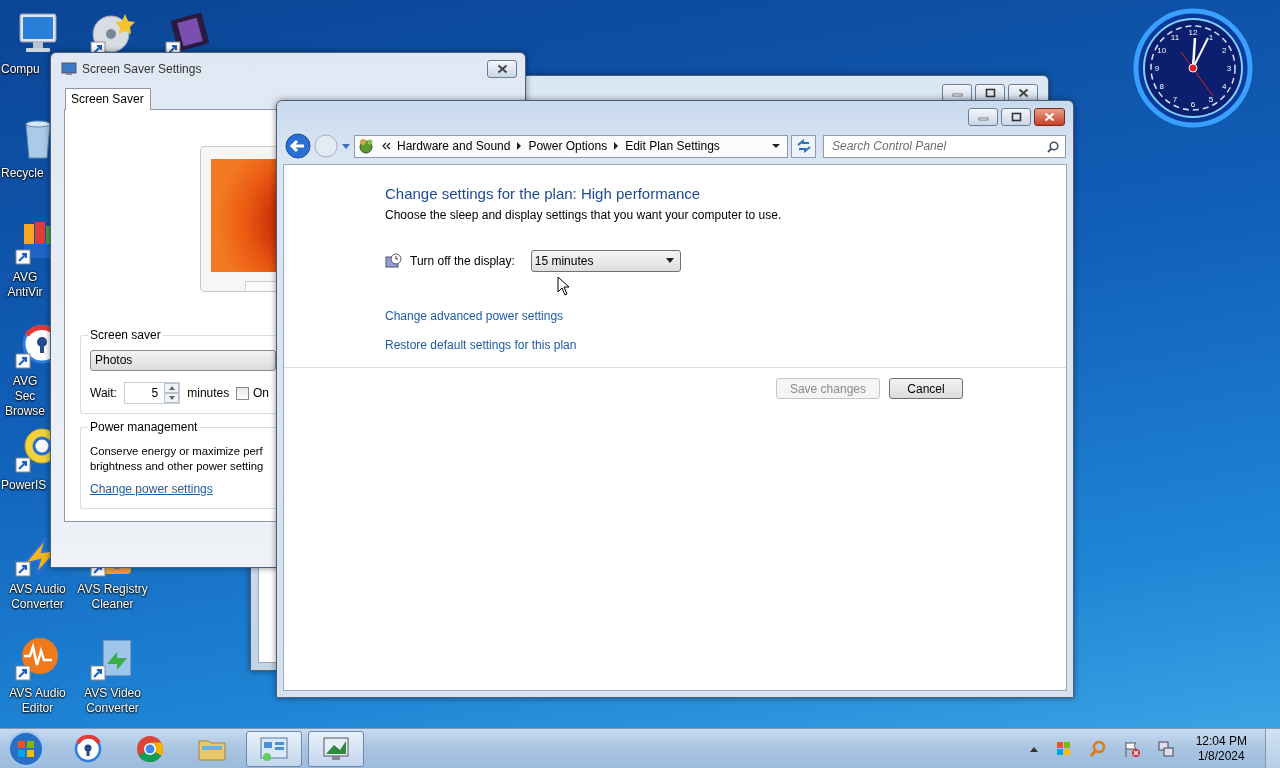 Image resolution: width=1280 pixels, height=768 pixels. I want to click on start-button, so click(26, 748).